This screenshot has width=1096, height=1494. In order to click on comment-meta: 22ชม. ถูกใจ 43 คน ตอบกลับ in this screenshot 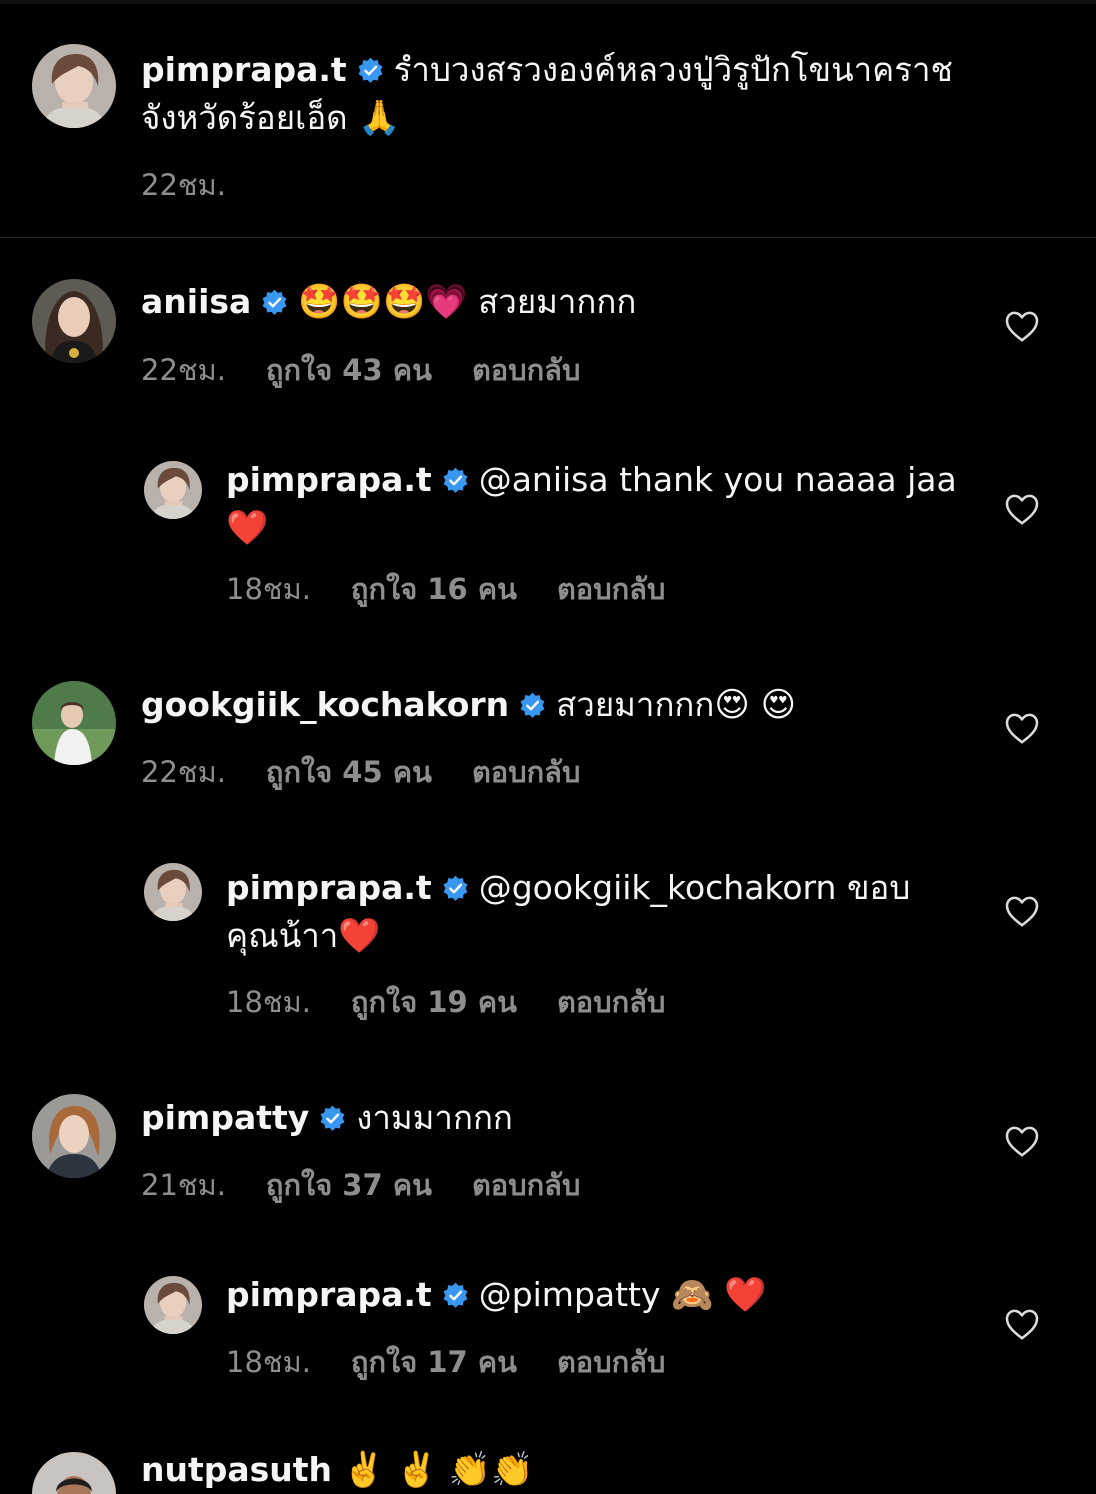, I will do `click(380, 370)`.